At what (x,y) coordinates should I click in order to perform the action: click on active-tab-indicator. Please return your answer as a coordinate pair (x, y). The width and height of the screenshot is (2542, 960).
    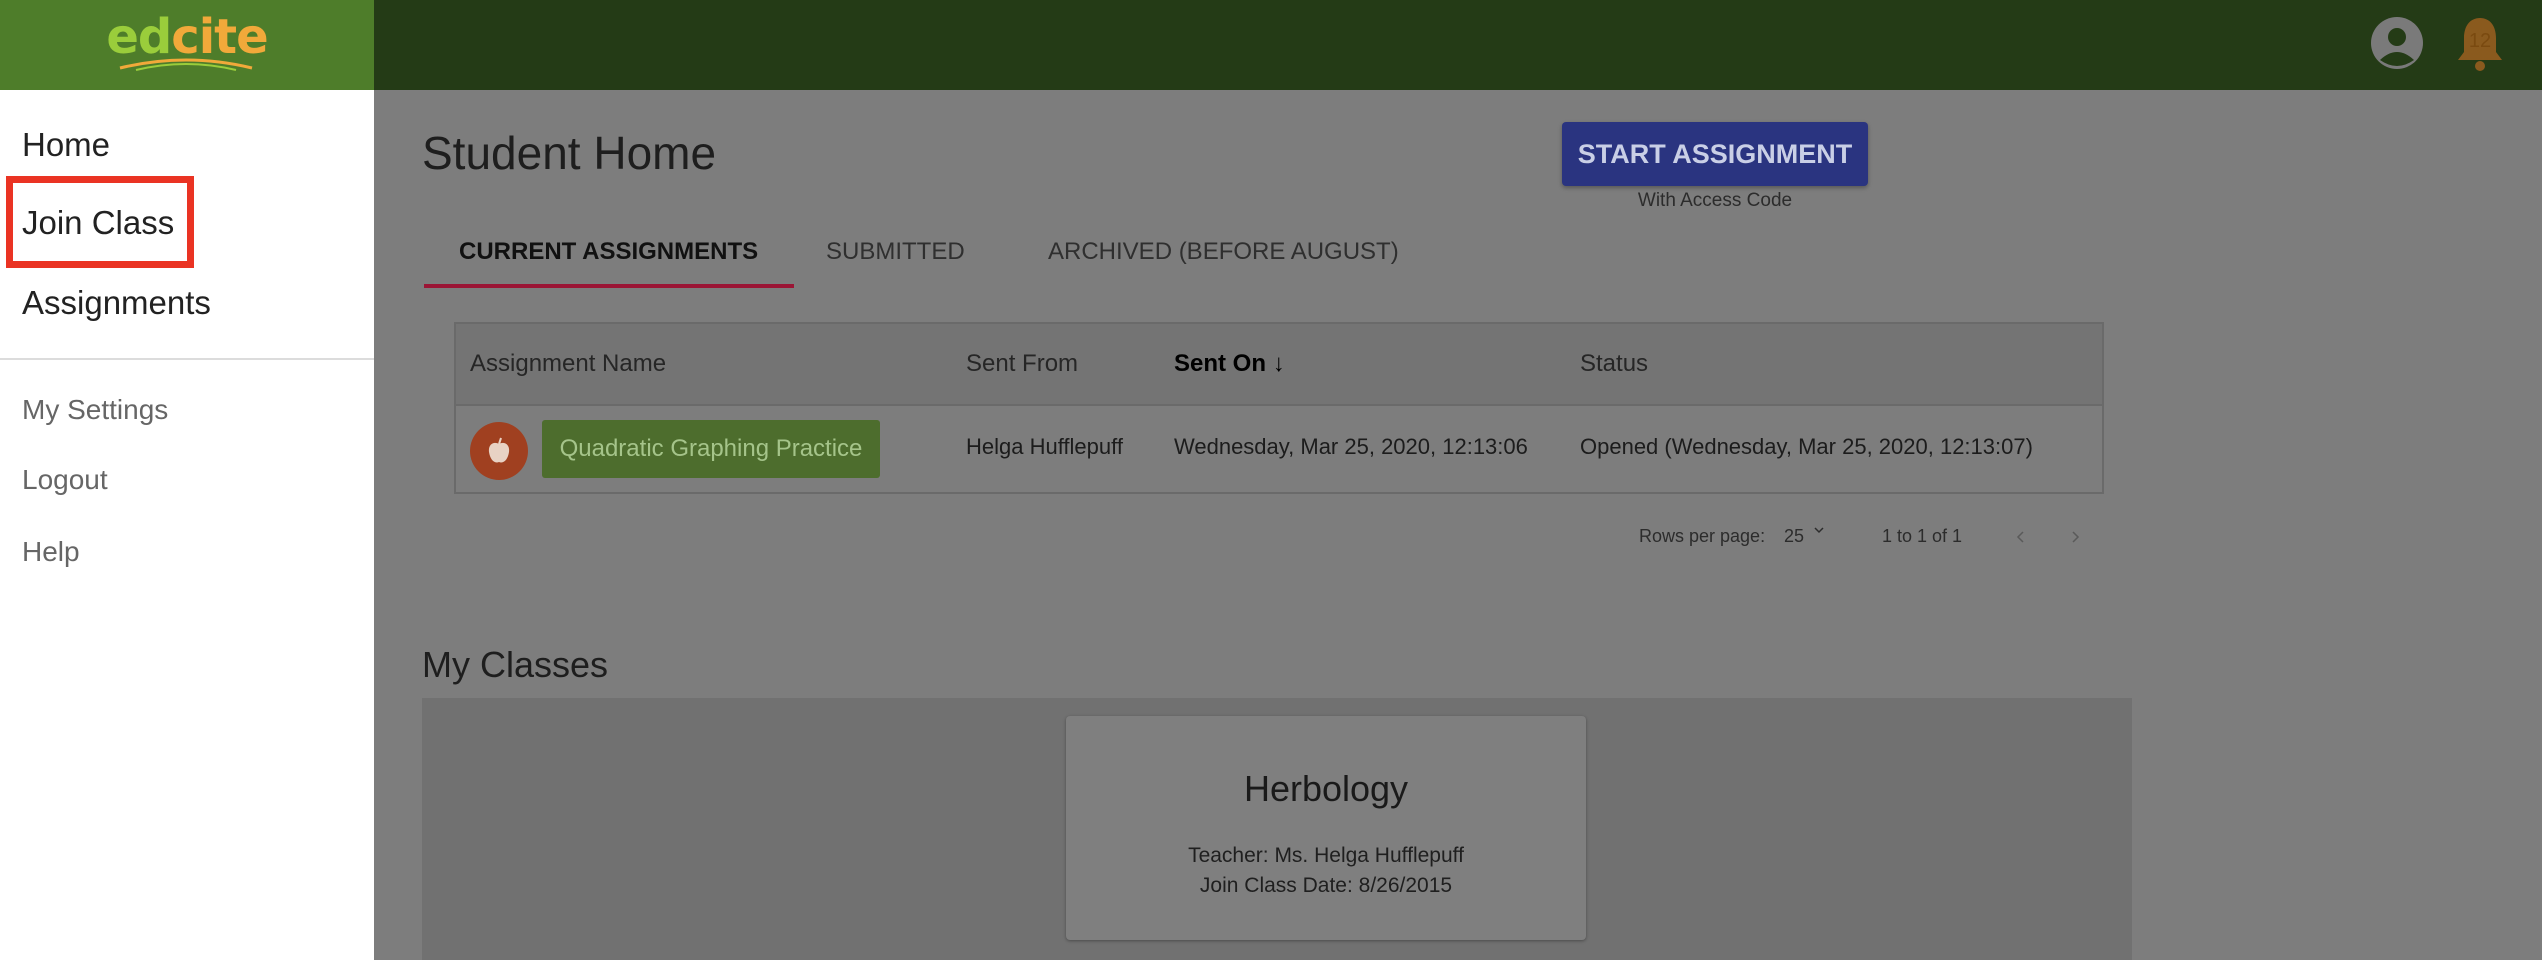
    Looking at the image, I should click on (609, 286).